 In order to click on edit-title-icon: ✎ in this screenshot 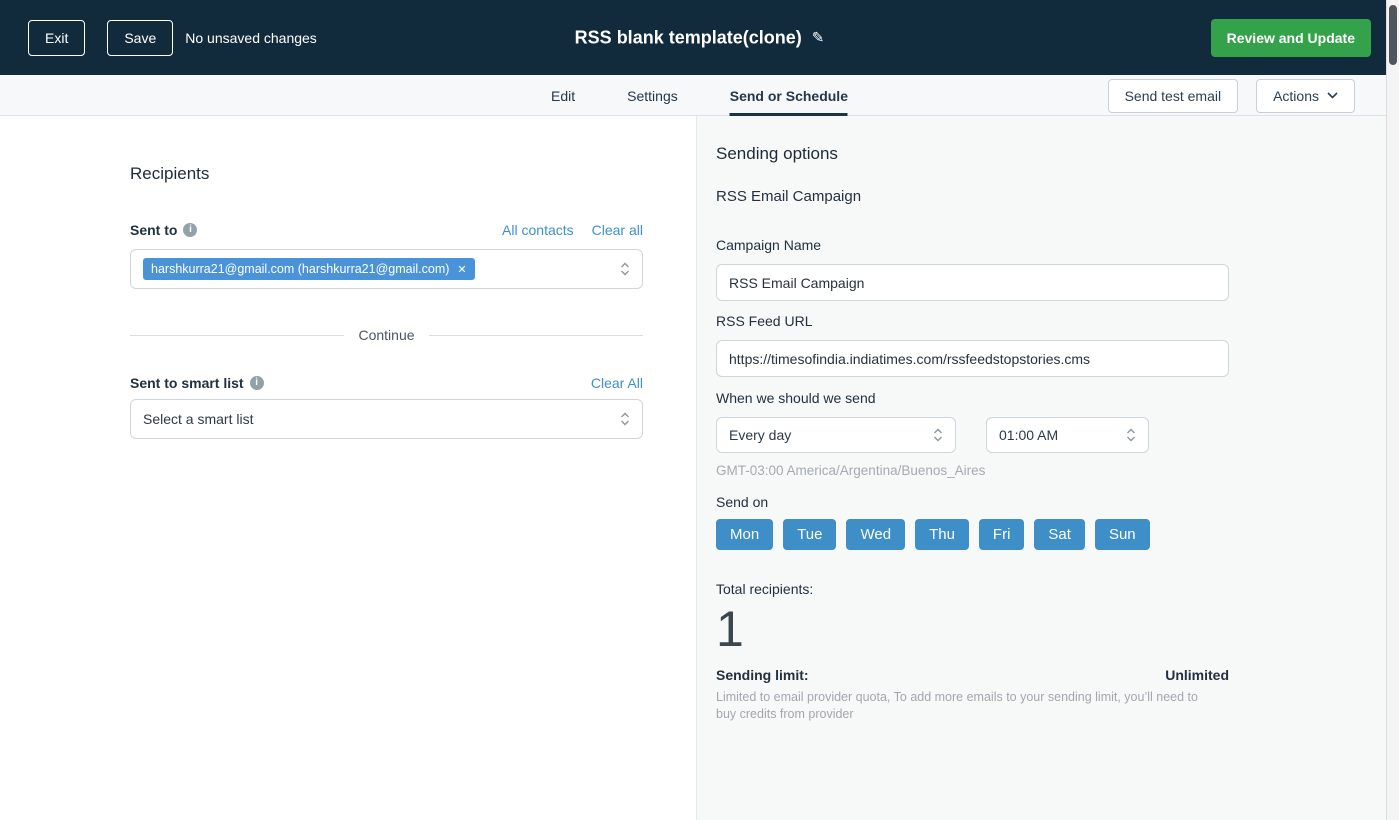, I will do `click(818, 38)`.